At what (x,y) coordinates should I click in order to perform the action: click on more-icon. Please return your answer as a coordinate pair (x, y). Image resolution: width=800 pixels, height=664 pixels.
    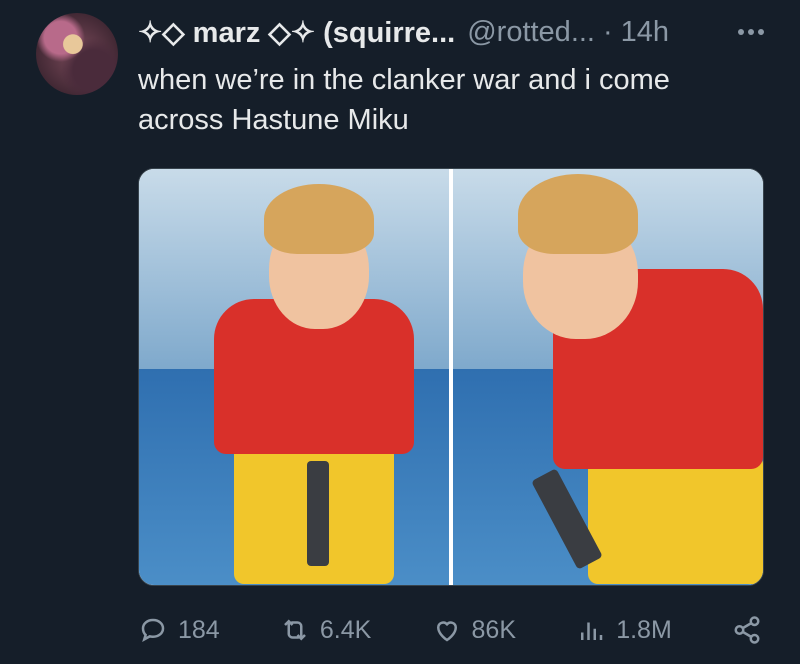
    Looking at the image, I should click on (751, 32).